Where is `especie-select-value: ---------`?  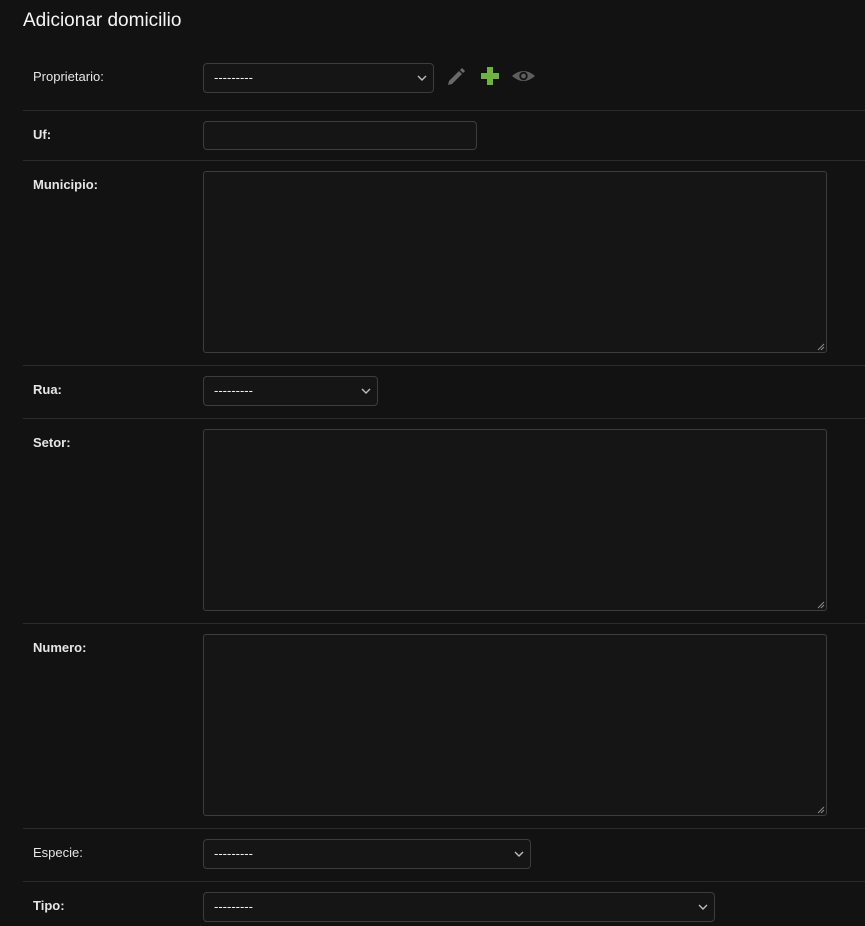 especie-select-value: --------- is located at coordinates (233, 853).